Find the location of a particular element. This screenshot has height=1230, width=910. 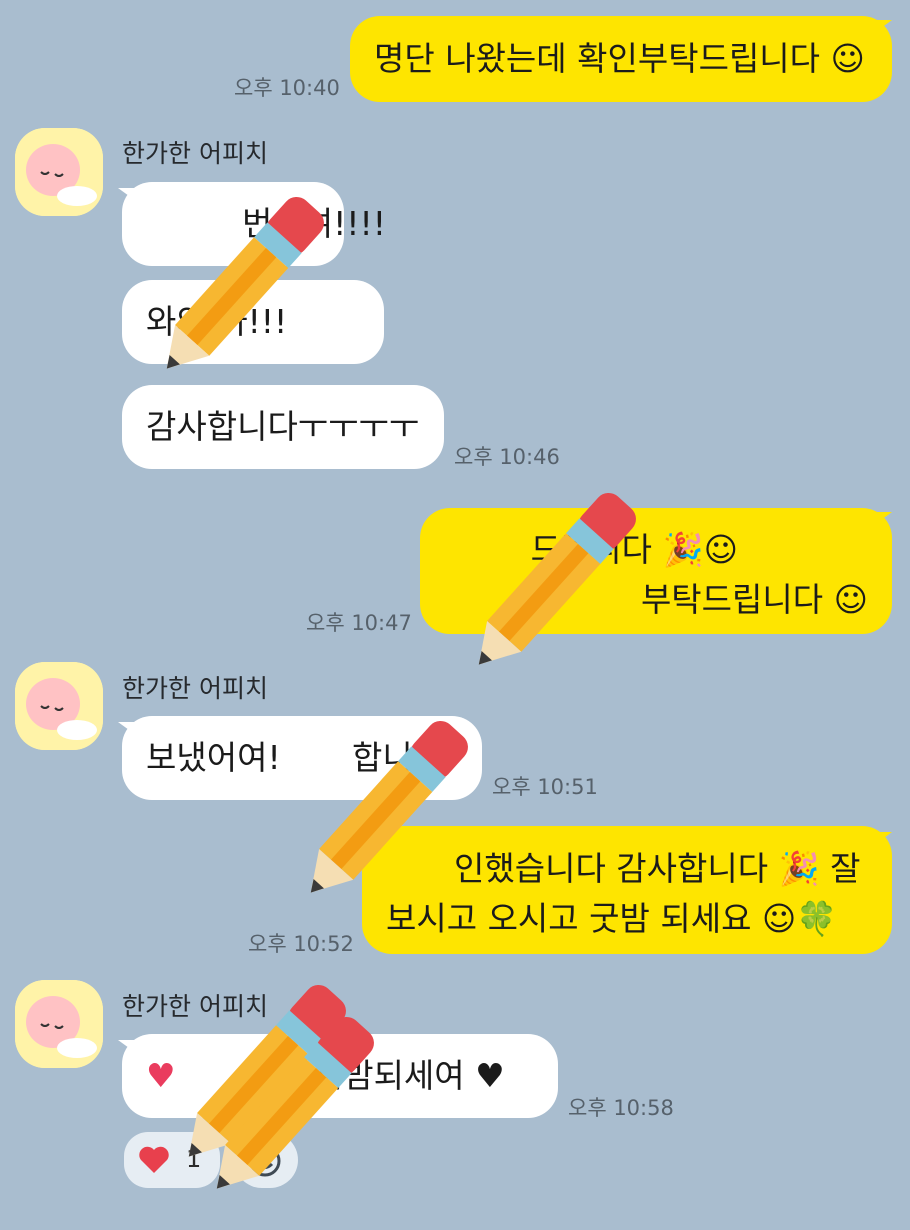

message-time: 오후 10:46 is located at coordinates (507, 457).